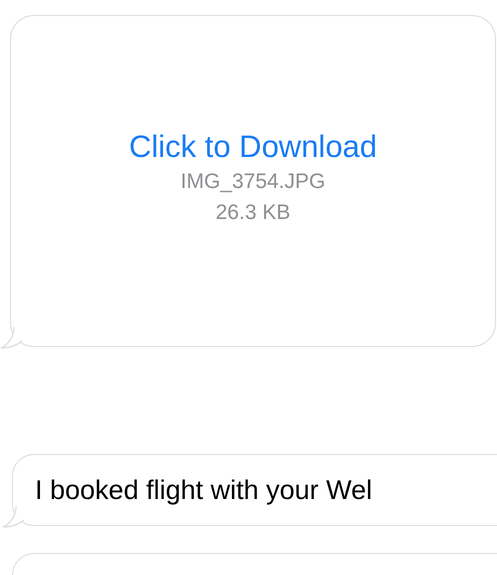  Describe the element at coordinates (203, 490) in the screenshot. I see `message-text: I booked flight with your Wel` at that location.